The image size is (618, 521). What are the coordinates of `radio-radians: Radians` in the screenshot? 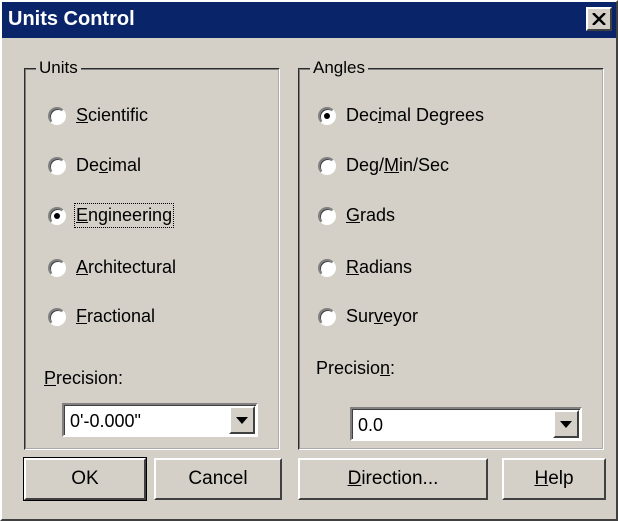 It's located at (365, 267).